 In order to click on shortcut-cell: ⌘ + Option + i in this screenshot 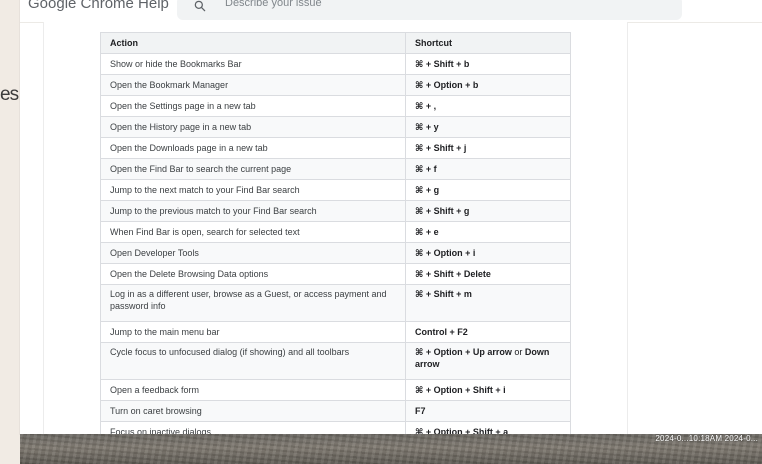, I will do `click(488, 253)`.